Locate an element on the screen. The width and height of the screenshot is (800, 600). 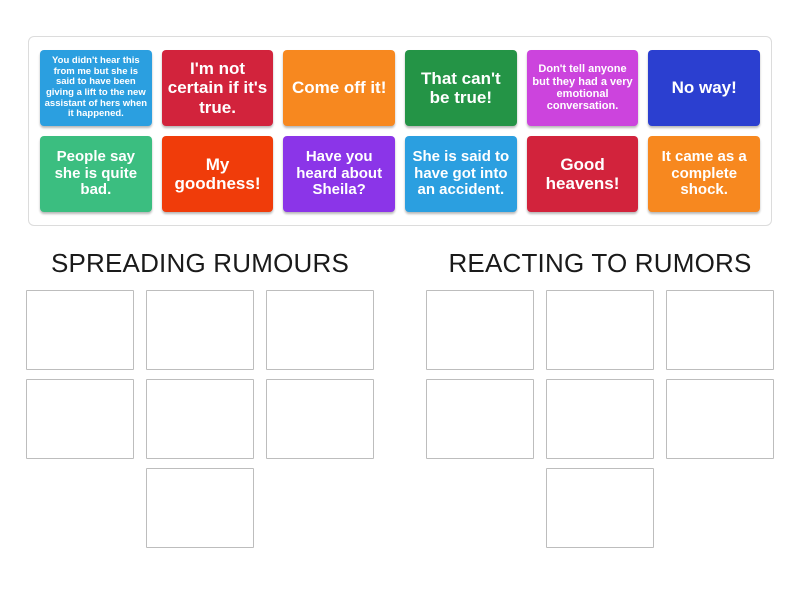
word-tile: Have you heard about Sheila? is located at coordinates (339, 174).